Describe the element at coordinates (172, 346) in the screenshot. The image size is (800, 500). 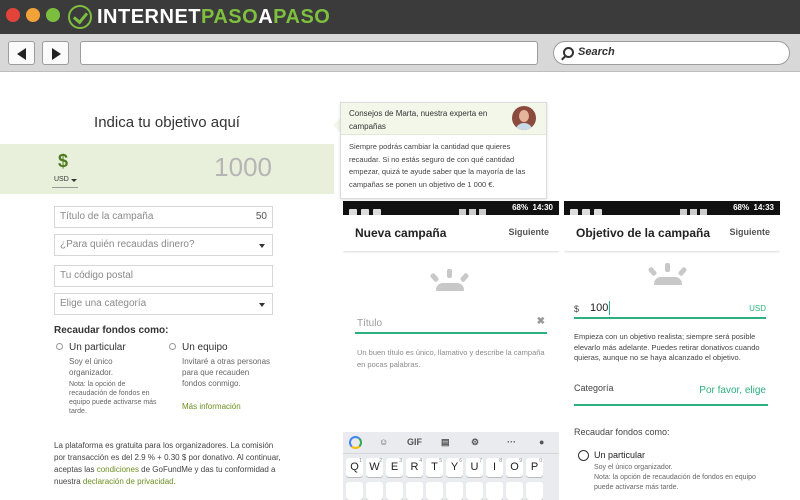
I see `radio-team` at that location.